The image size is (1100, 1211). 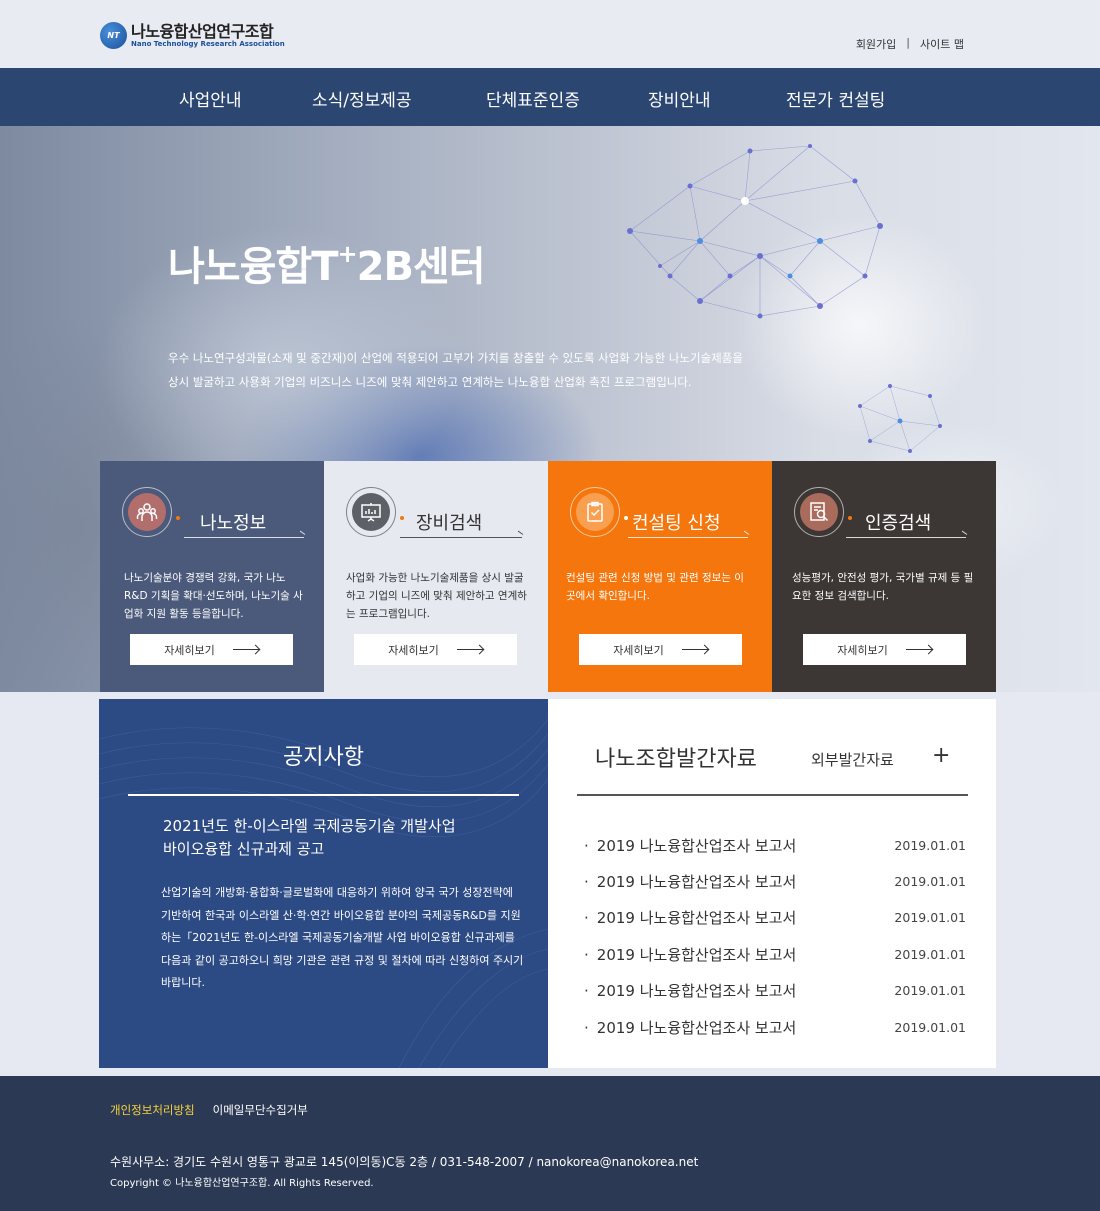 I want to click on network-graphic, so click(x=755, y=231).